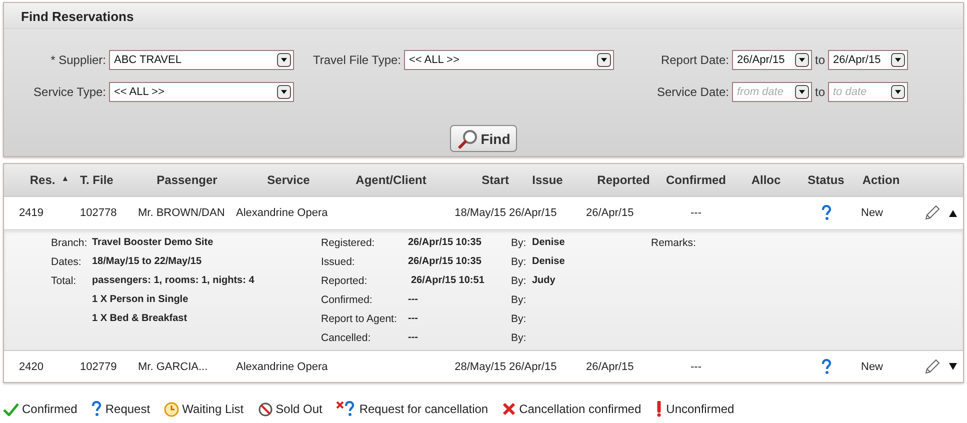 Image resolution: width=967 pixels, height=423 pixels. I want to click on table-row: 2420 102779 Mr. GARCIA... Alexandrine Opera 28/May/15 26/Apr/15 26/Apr/15 --- New, so click(483, 366).